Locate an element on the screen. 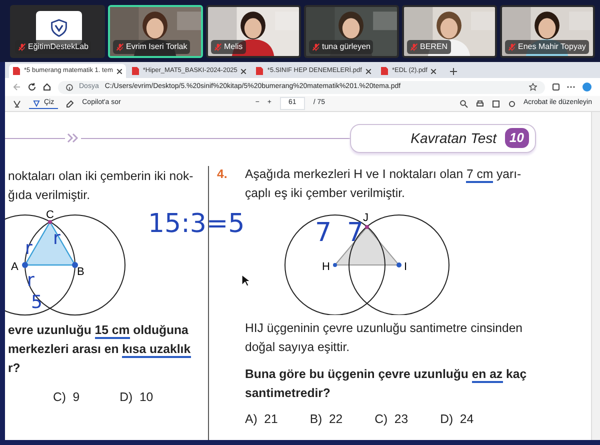 This screenshot has height=445, width=600. text-line: r? is located at coordinates (15, 368).